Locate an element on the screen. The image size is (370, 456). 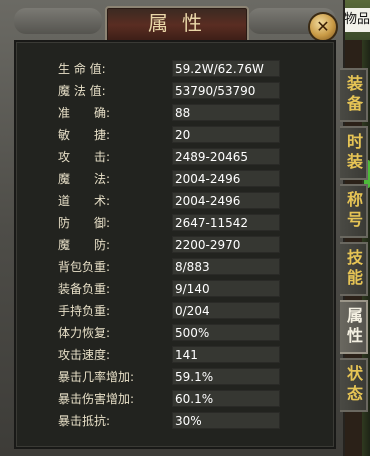
stat-row-accuracy: 准 确: 88 is located at coordinates (170, 113).